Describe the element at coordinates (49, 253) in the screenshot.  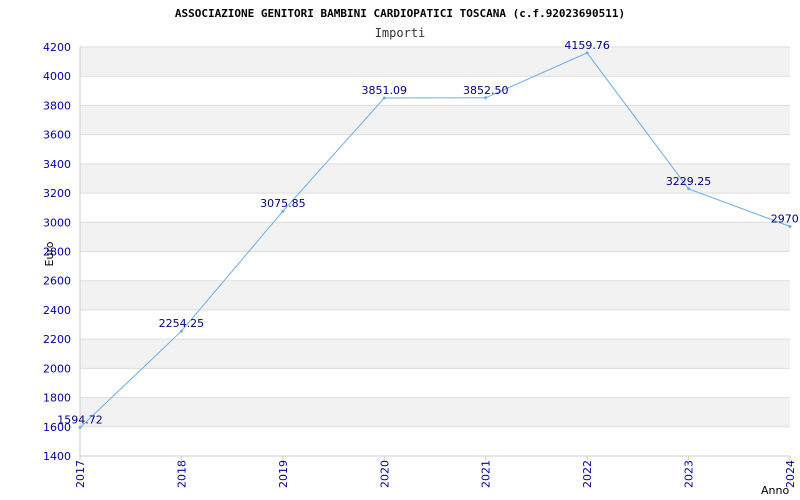
I see `y-axis-label: Euro` at that location.